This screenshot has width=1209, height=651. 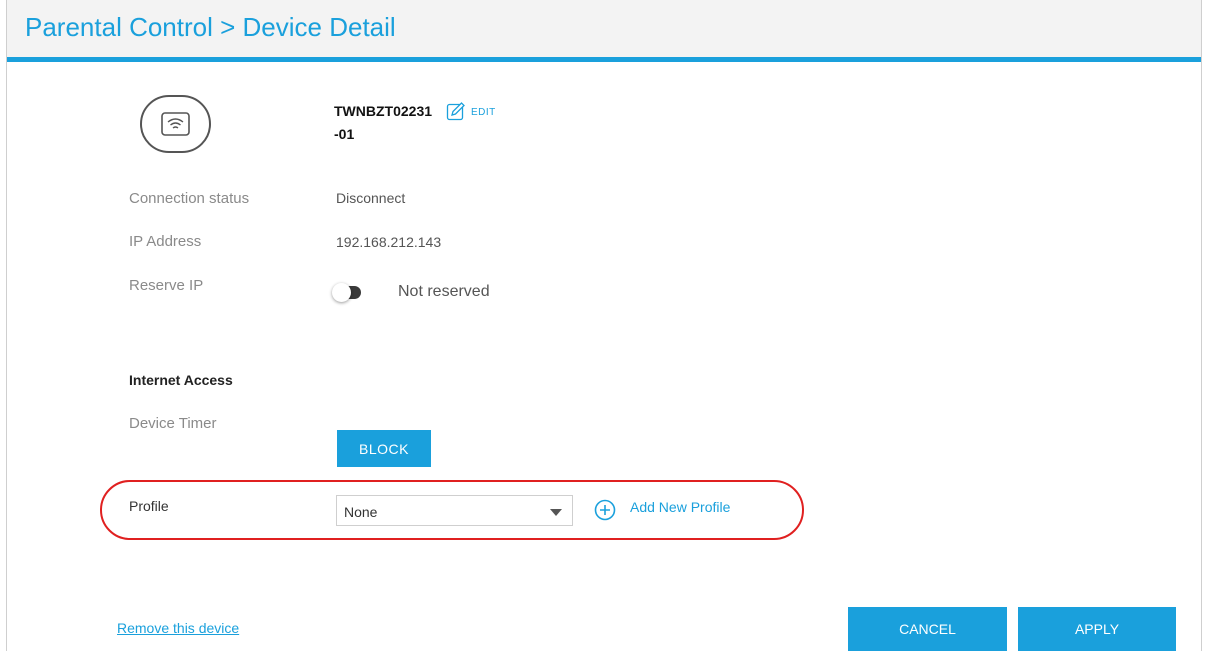 What do you see at coordinates (384, 448) in the screenshot?
I see `block-button: BLOCK` at bounding box center [384, 448].